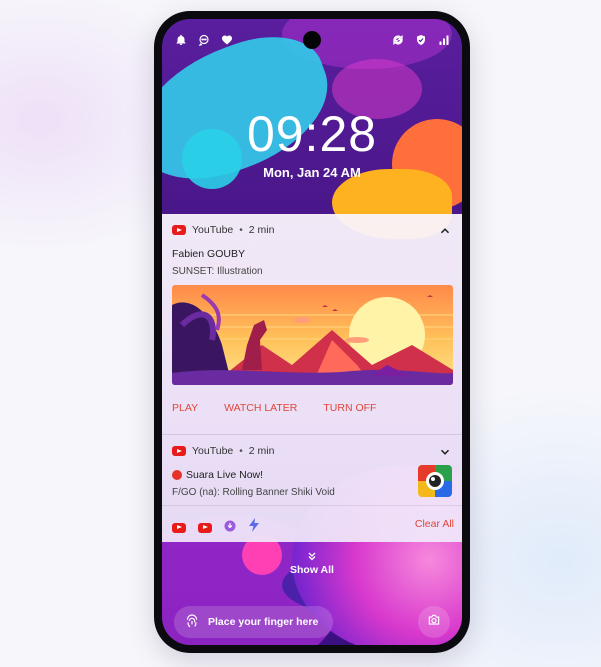 The width and height of the screenshot is (601, 667). Describe the element at coordinates (185, 408) in the screenshot. I see `play-action-button: PLAY` at that location.